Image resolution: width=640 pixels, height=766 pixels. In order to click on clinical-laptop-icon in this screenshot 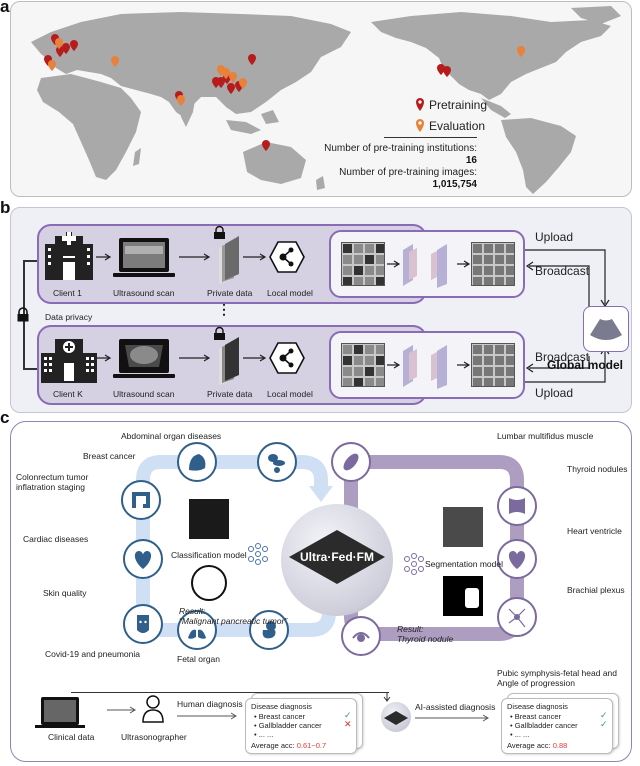, I will do `click(60, 711)`.